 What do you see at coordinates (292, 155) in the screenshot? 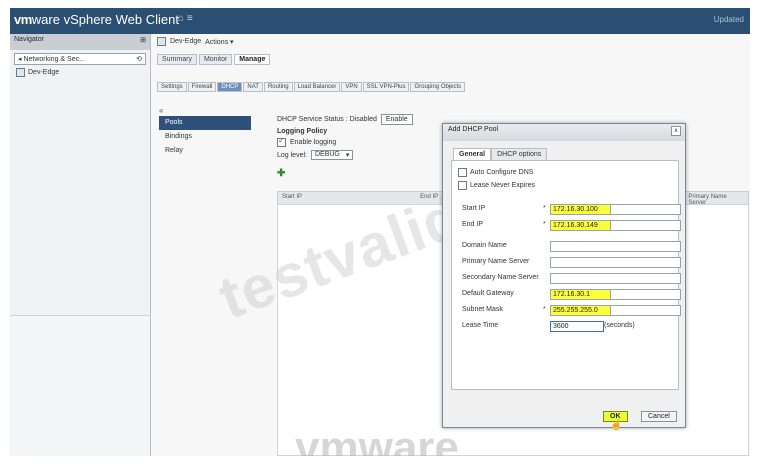
I see `log-level-label: Log level:` at bounding box center [292, 155].